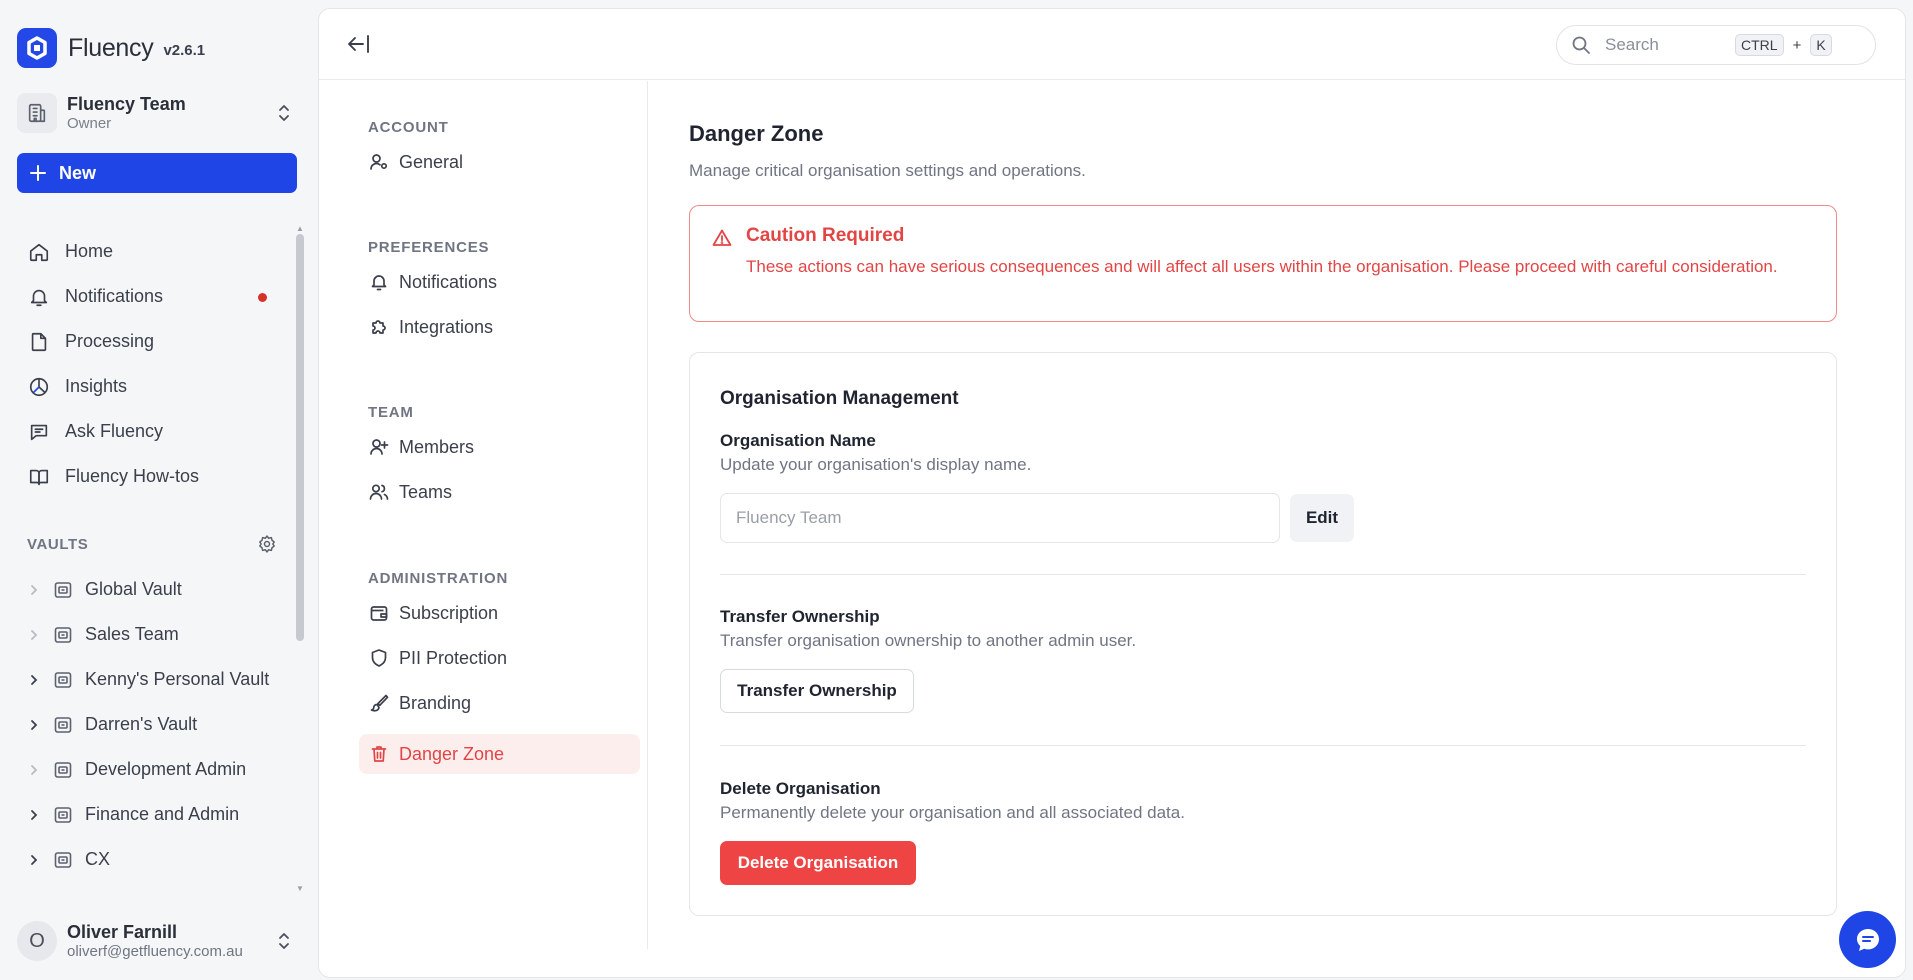  What do you see at coordinates (89, 123) in the screenshot?
I see `team-role: Owner` at bounding box center [89, 123].